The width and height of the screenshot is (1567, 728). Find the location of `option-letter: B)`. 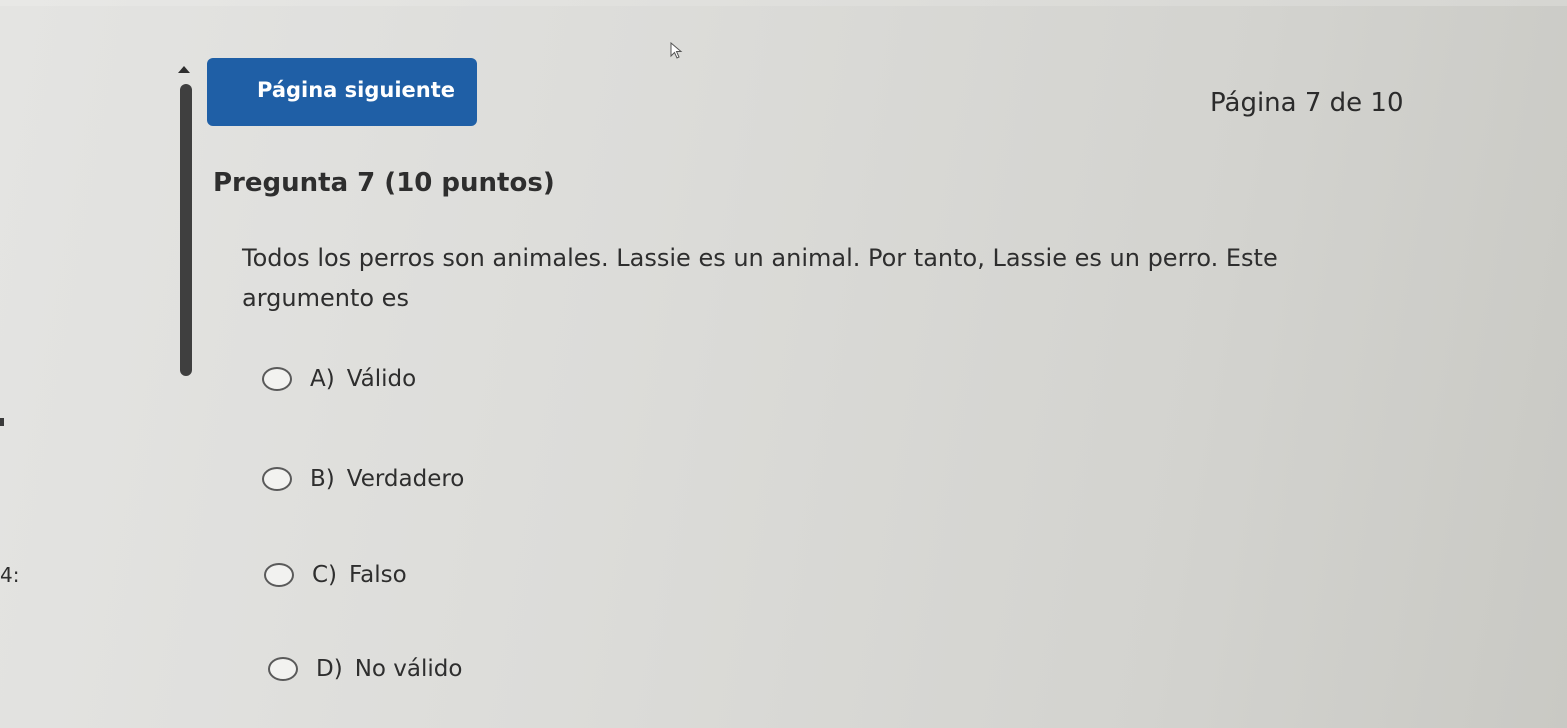

option-letter: B) is located at coordinates (322, 479).